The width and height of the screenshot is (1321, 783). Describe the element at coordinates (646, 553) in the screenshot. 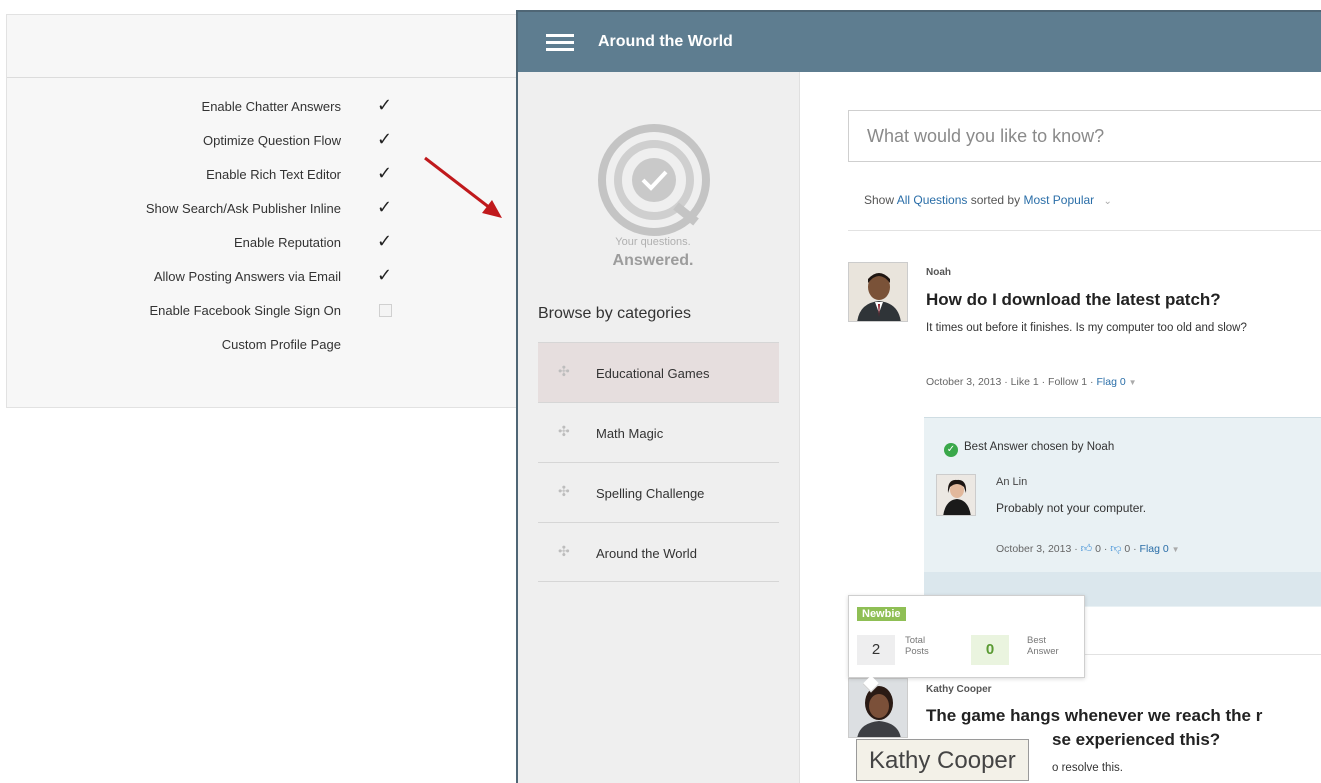

I see `category-label: Around the World` at that location.